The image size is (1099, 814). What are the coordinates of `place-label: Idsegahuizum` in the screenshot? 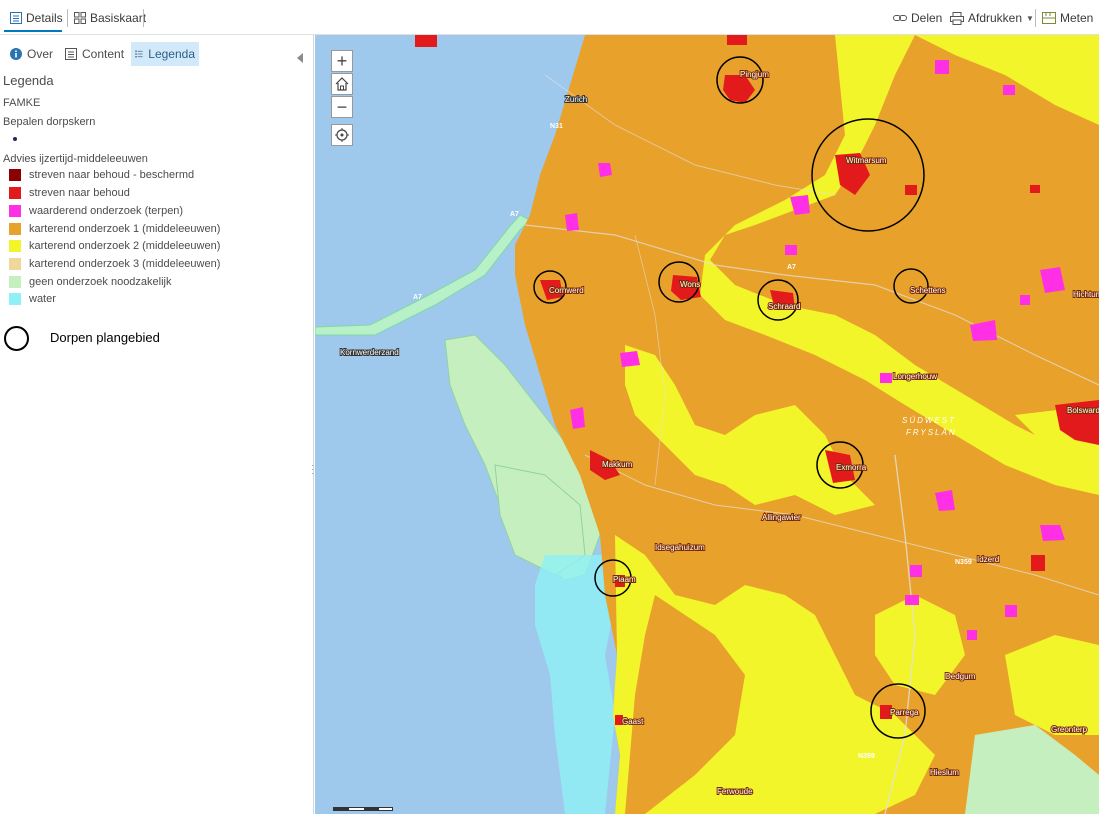 It's located at (680, 547).